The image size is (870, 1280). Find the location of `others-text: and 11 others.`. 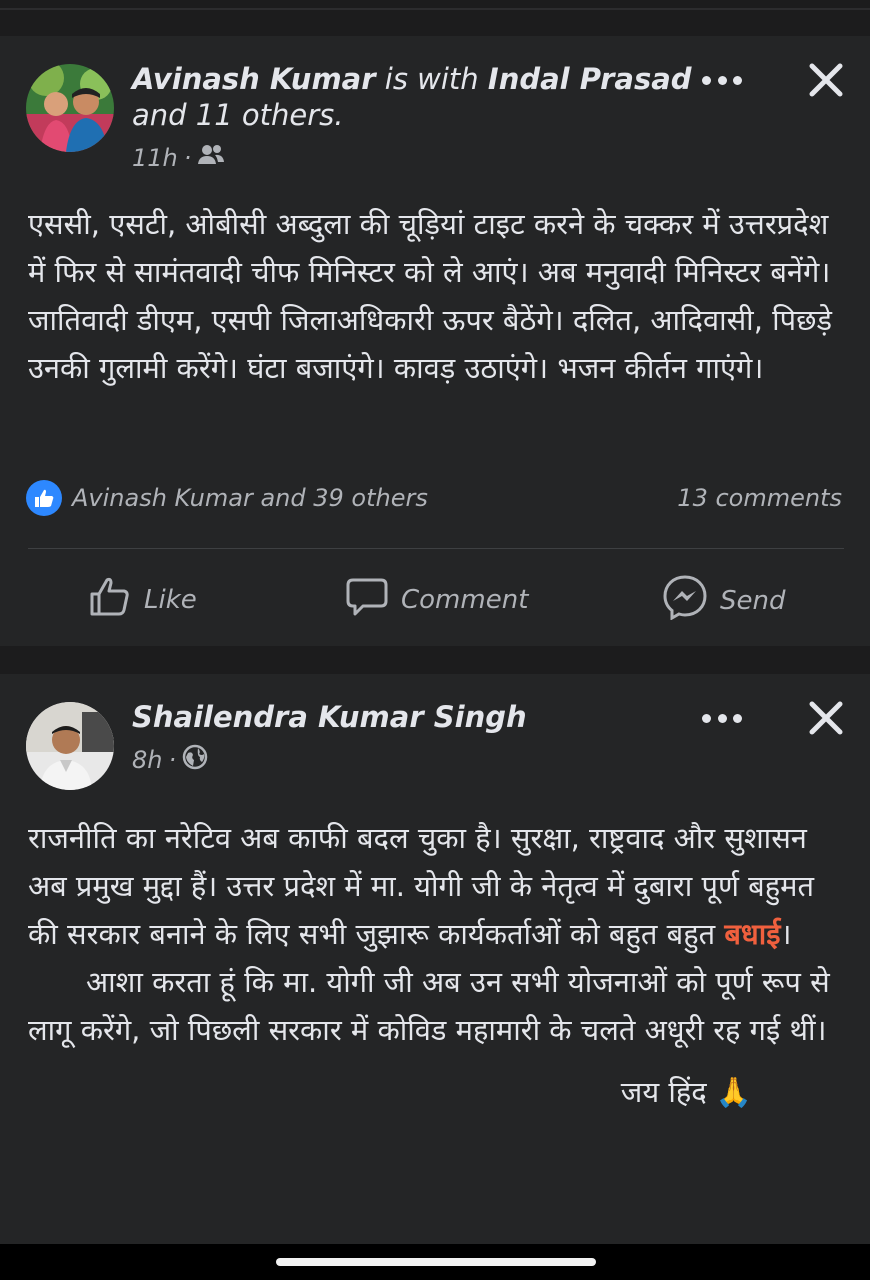

others-text: and 11 others. is located at coordinates (237, 115).